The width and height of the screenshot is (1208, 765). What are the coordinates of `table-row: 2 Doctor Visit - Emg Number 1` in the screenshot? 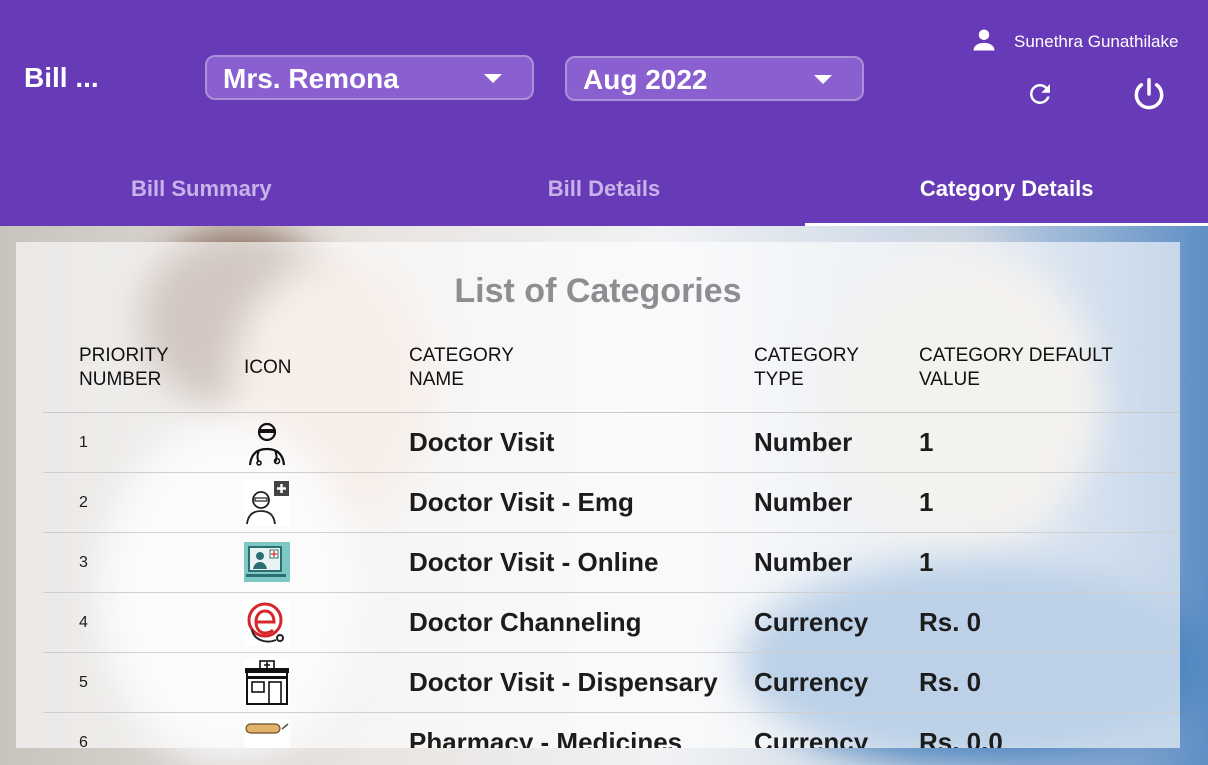 It's located at (611, 502).